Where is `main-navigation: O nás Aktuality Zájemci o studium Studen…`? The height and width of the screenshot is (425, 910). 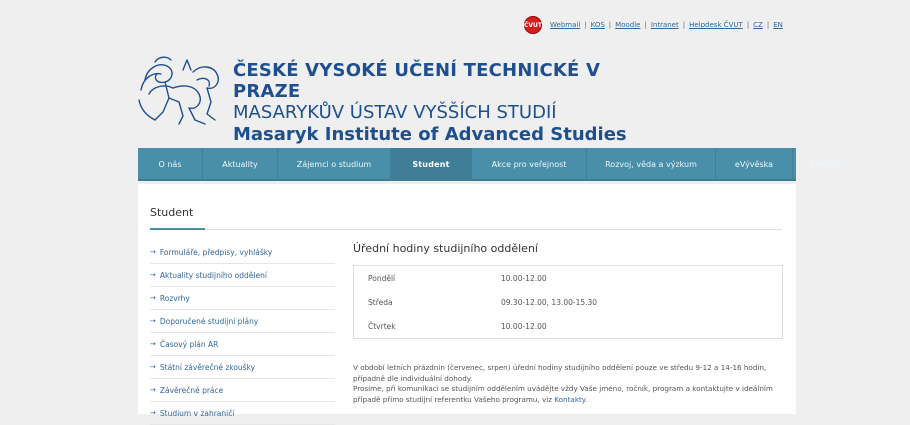
main-navigation: O nás Aktuality Zájemci o studium Studen… is located at coordinates (492, 164).